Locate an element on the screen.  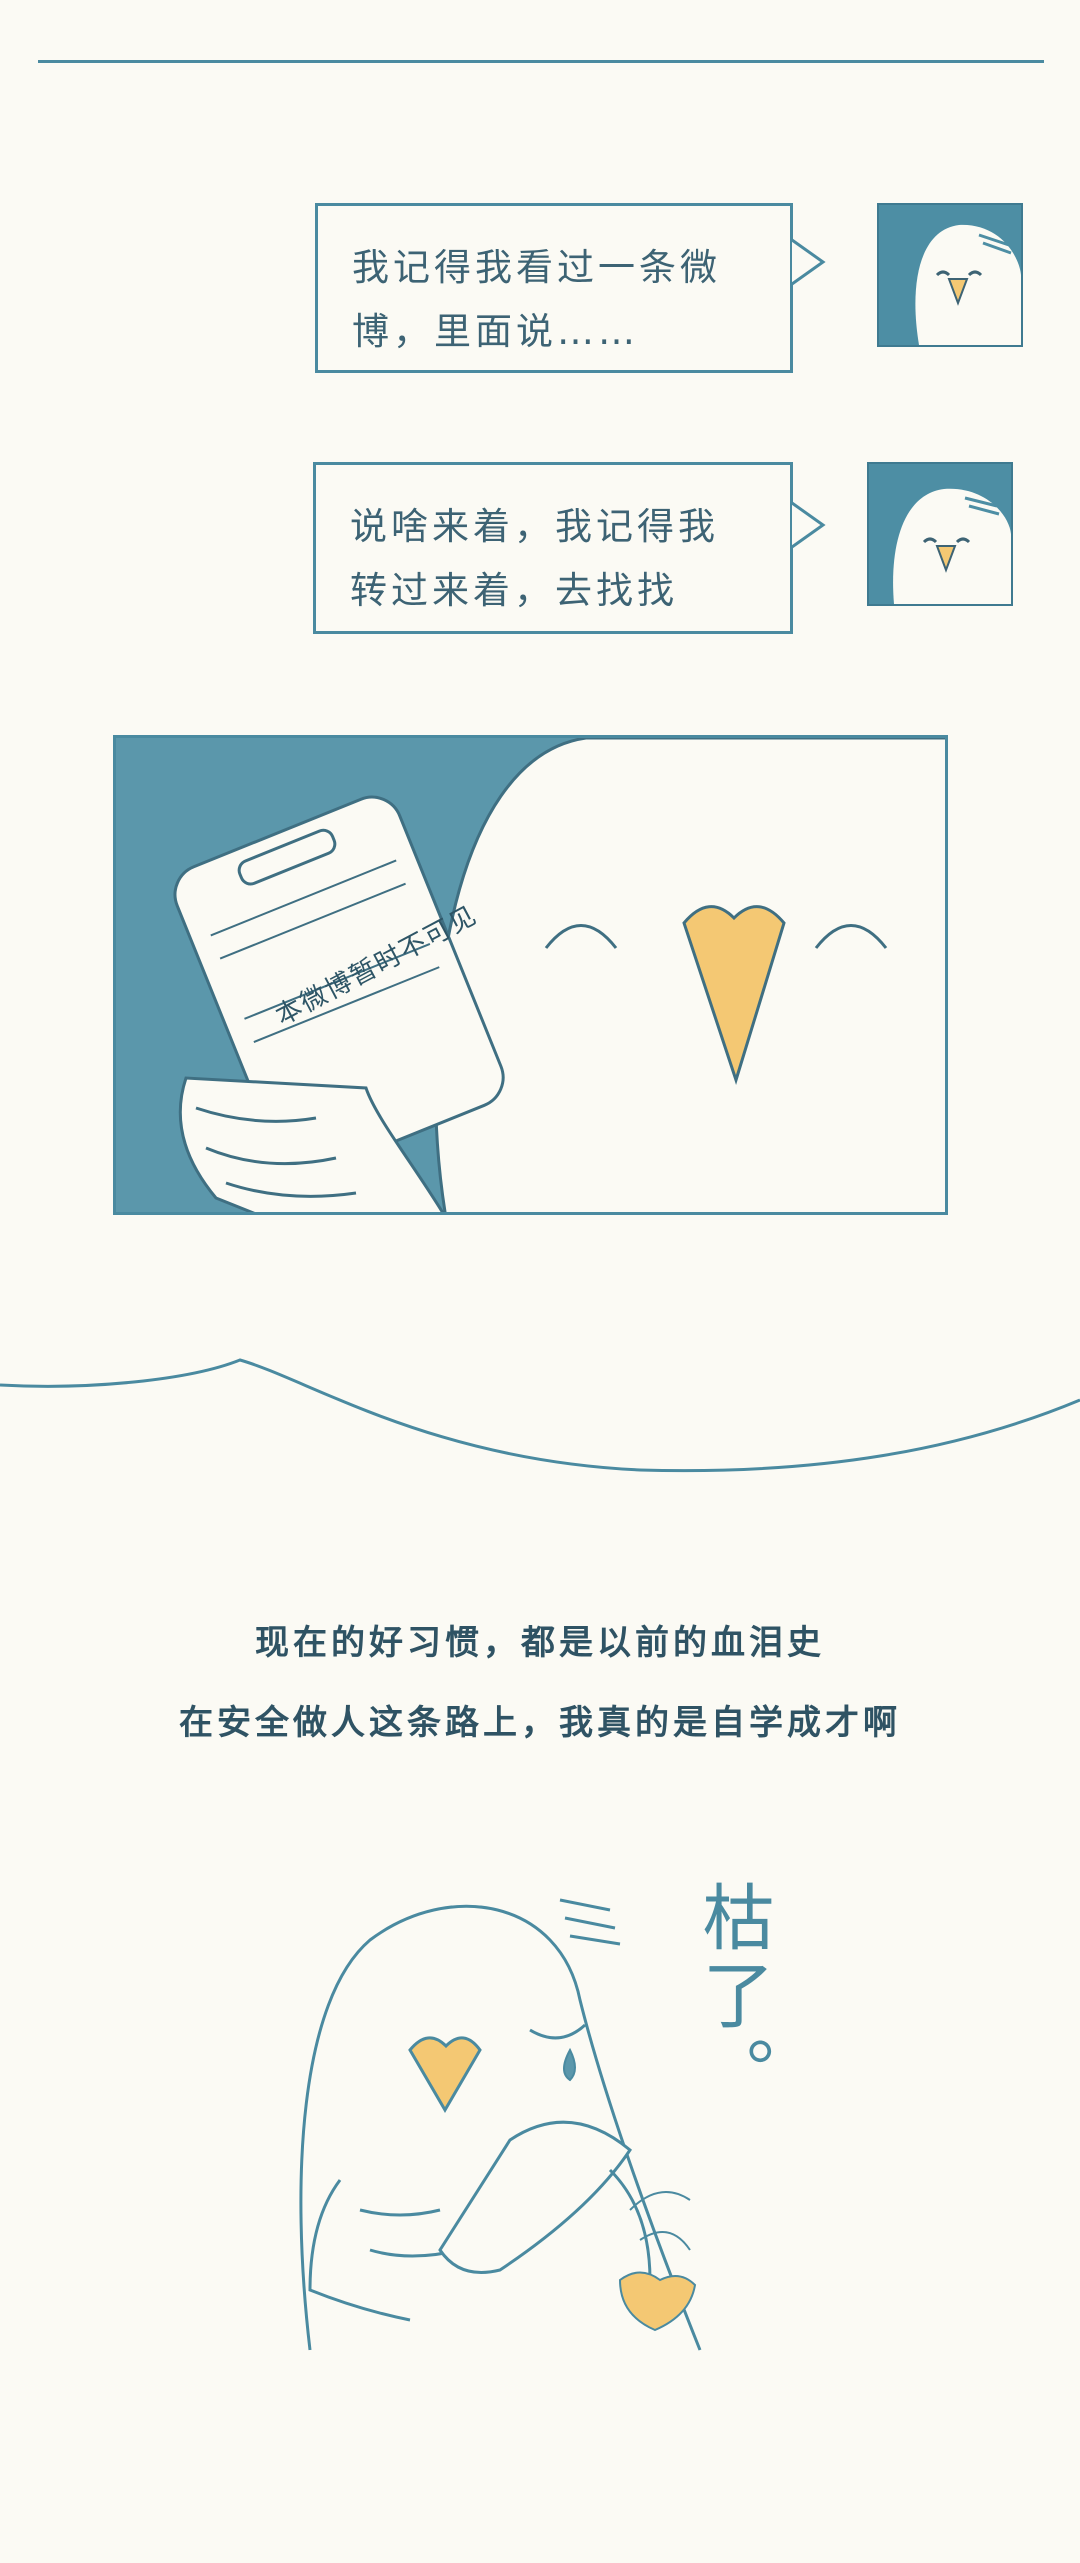
comic-panel is located at coordinates (530, 975).